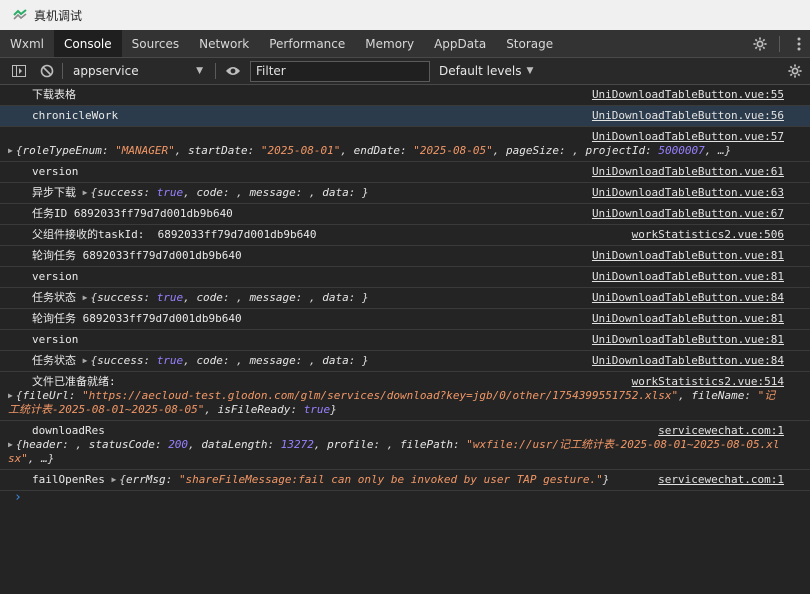 Image resolution: width=810 pixels, height=594 pixels. What do you see at coordinates (132, 213) in the screenshot?
I see `log-message: 任务ID 6892033ff79d7d001db9b640` at bounding box center [132, 213].